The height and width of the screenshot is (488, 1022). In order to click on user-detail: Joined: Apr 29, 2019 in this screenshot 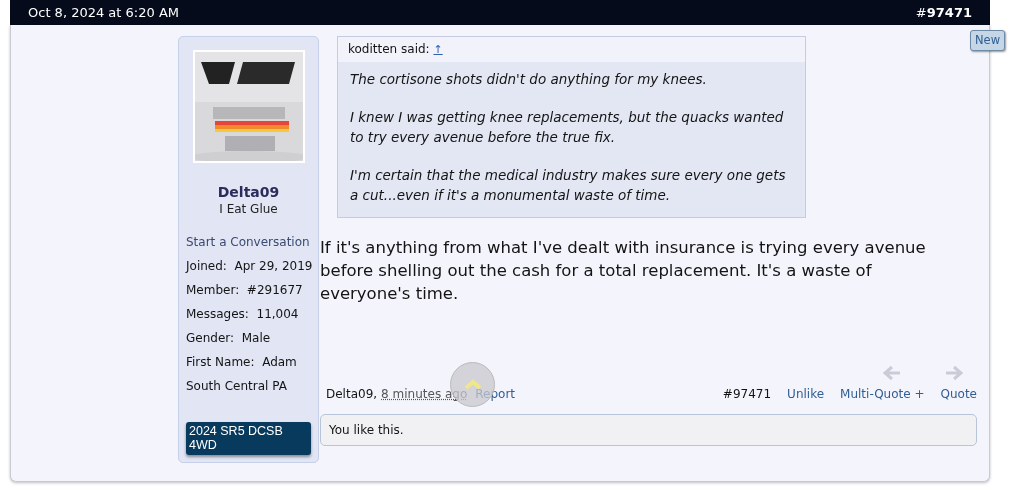, I will do `click(248, 266)`.